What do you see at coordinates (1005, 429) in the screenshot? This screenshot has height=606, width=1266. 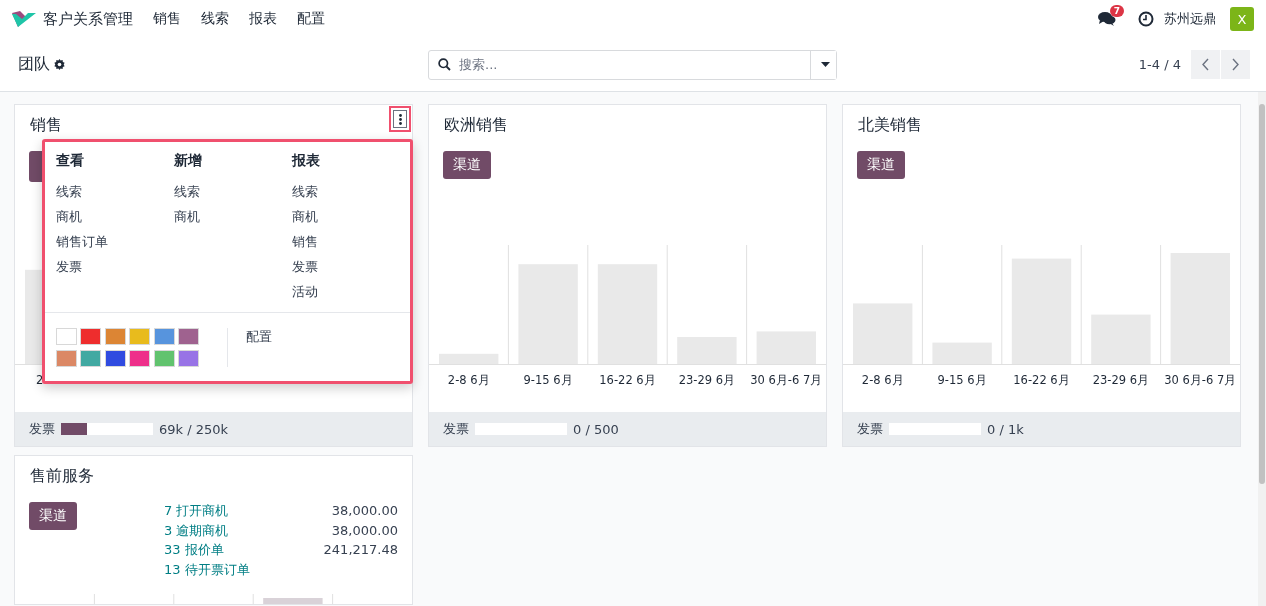 I see `progress-value: 0 / 1k` at bounding box center [1005, 429].